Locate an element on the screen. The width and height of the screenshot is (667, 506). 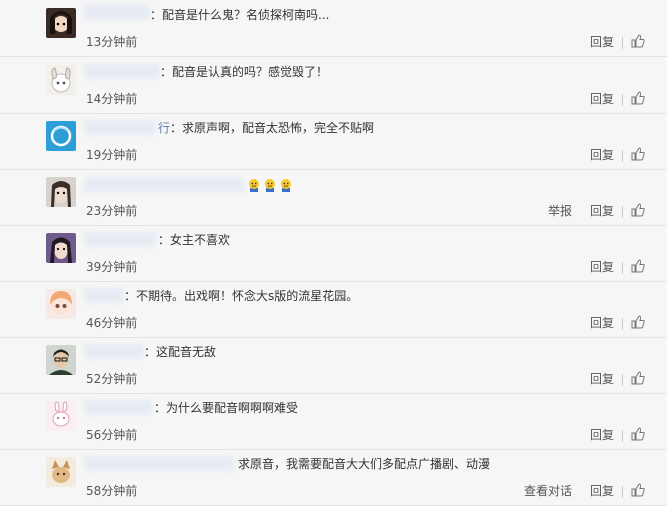
comment-item: 23分钟前 举报 回复 is located at coordinates (333, 197).